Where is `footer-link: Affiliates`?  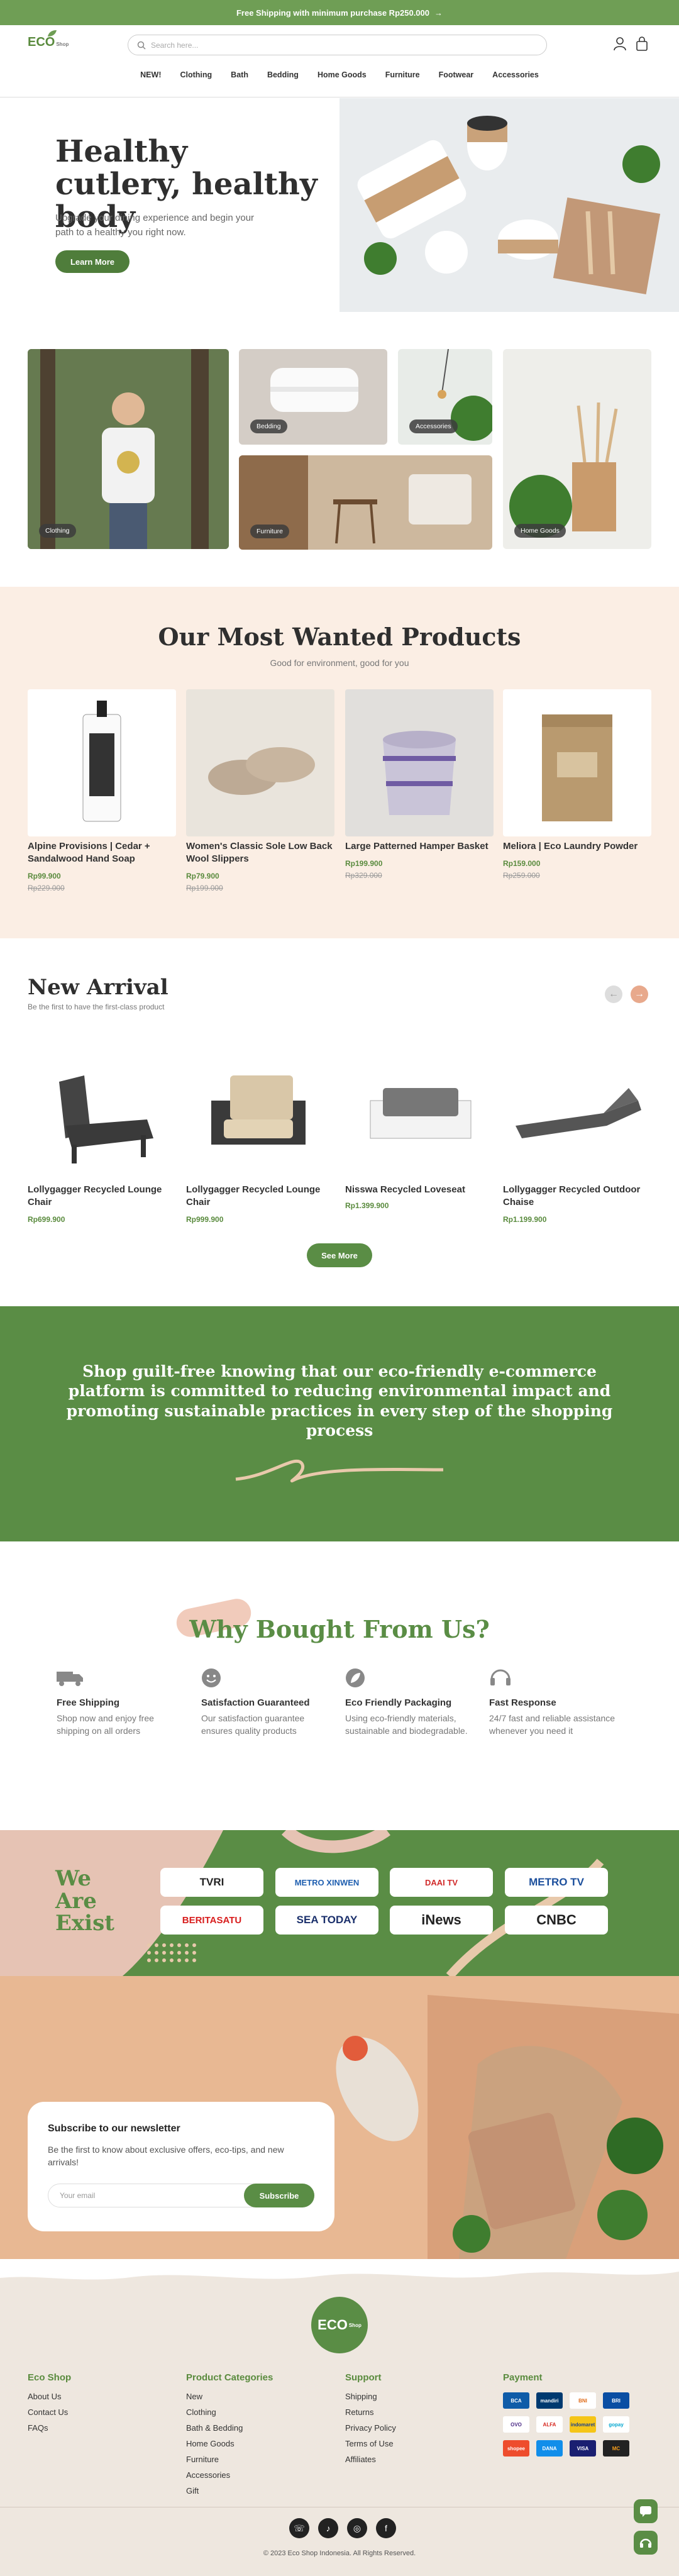
footer-link: Affiliates is located at coordinates (370, 2459).